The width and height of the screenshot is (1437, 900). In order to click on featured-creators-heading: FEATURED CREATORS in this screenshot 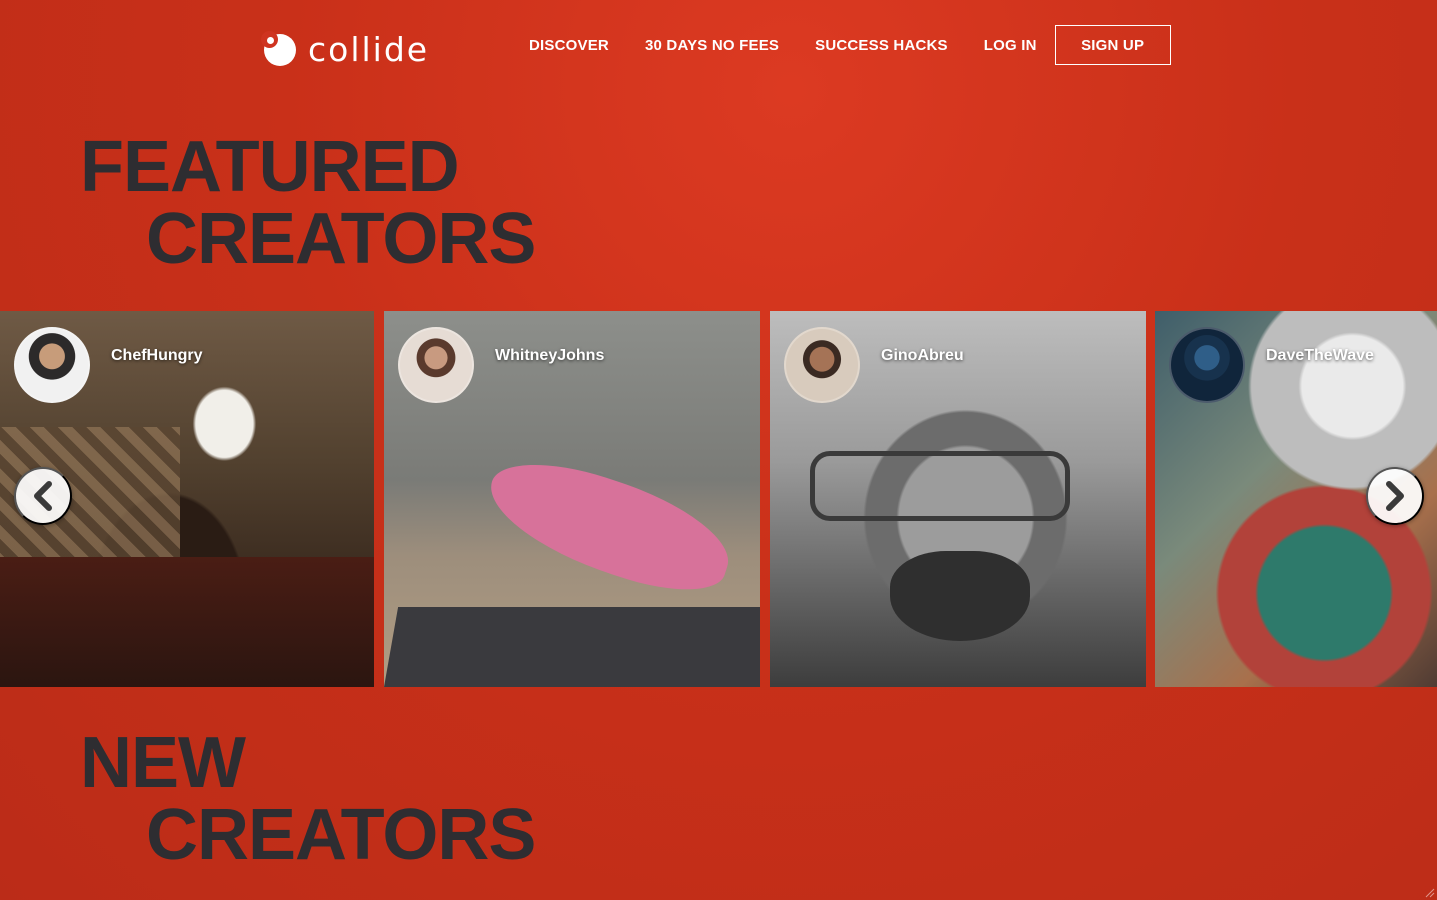, I will do `click(308, 203)`.